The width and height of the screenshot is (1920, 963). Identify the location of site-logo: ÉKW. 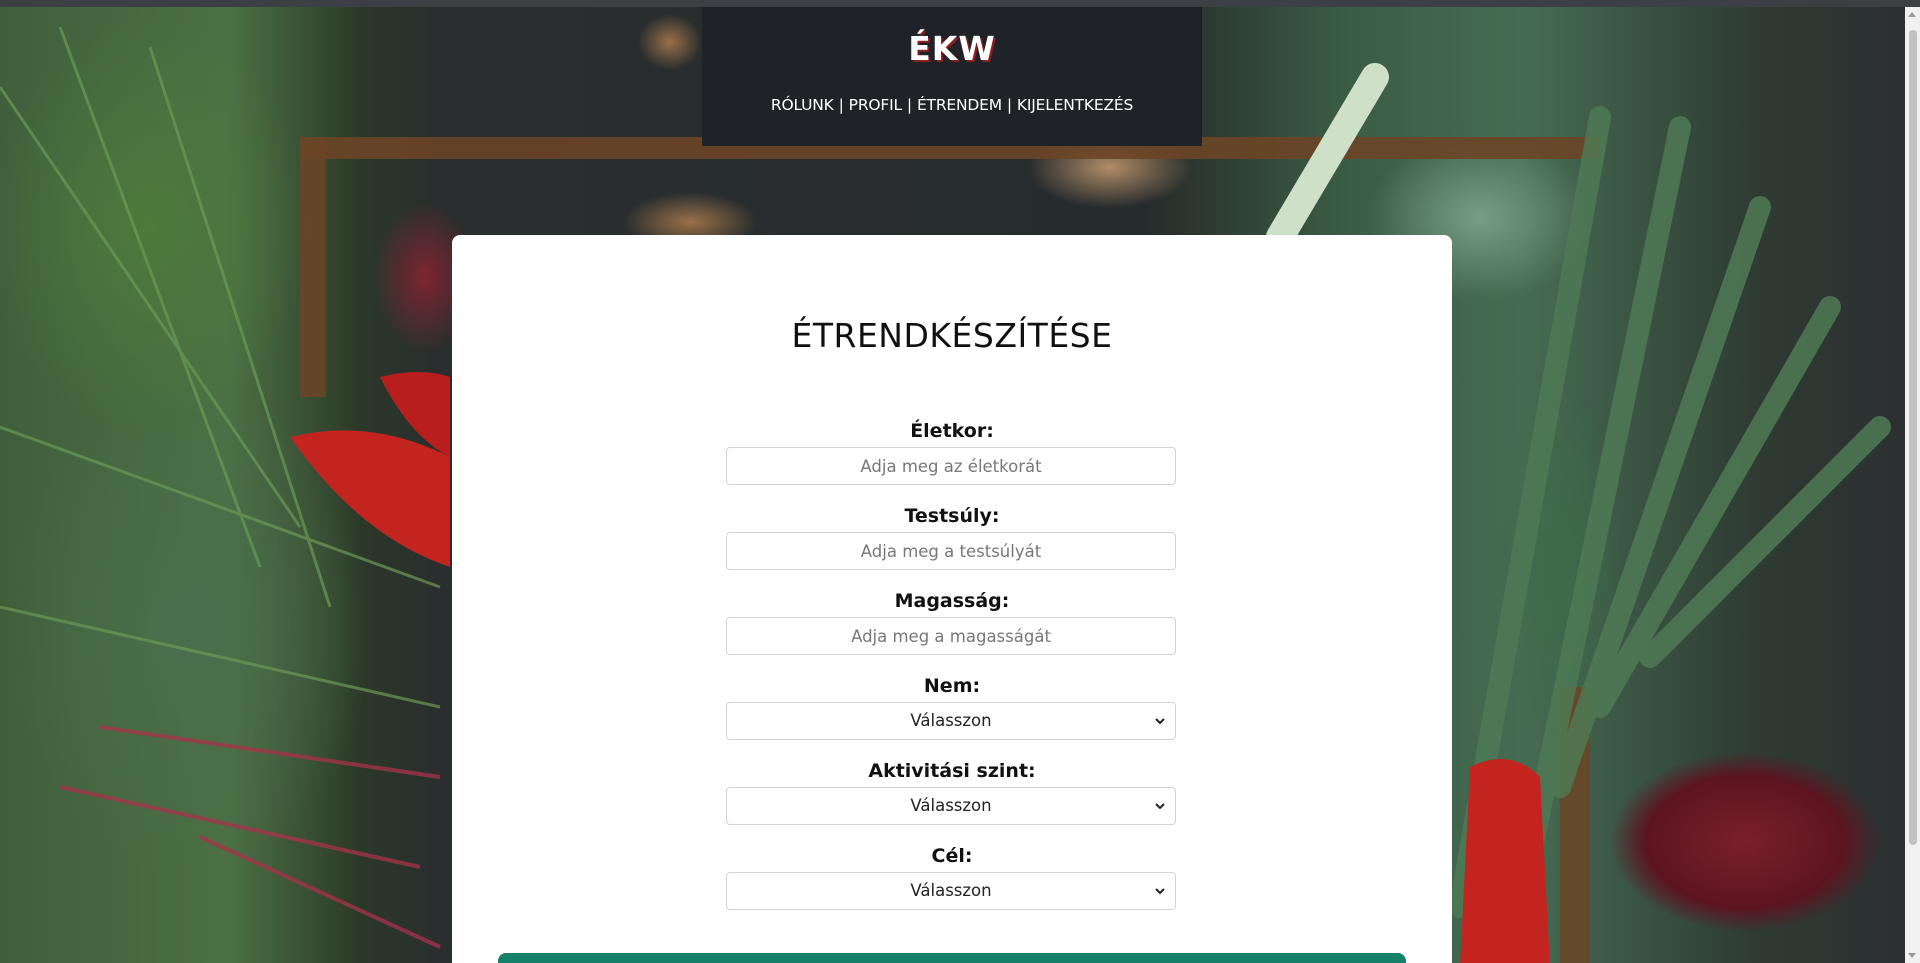
(952, 48).